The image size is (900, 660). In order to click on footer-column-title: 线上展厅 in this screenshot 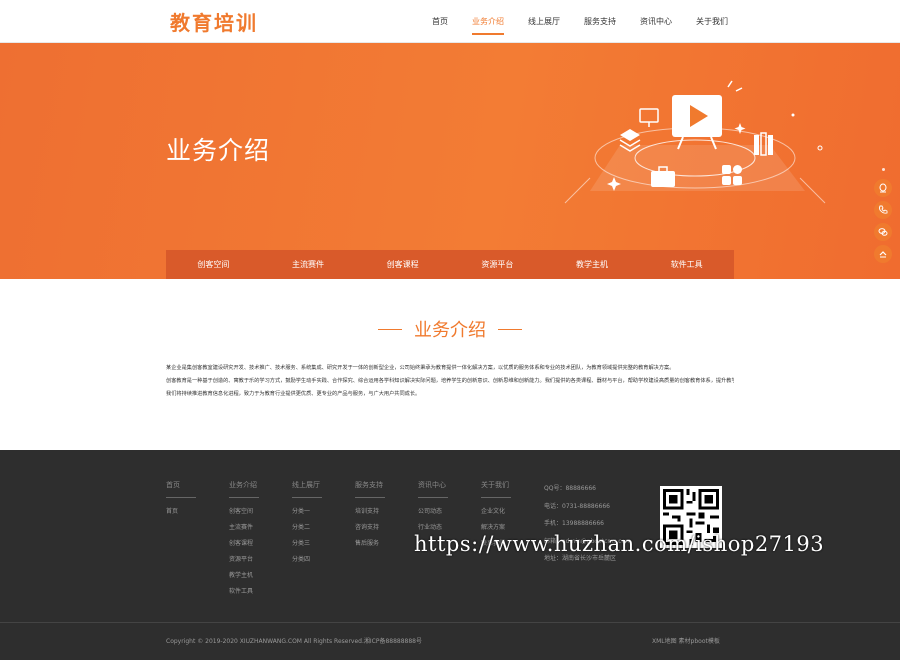, I will do `click(307, 489)`.